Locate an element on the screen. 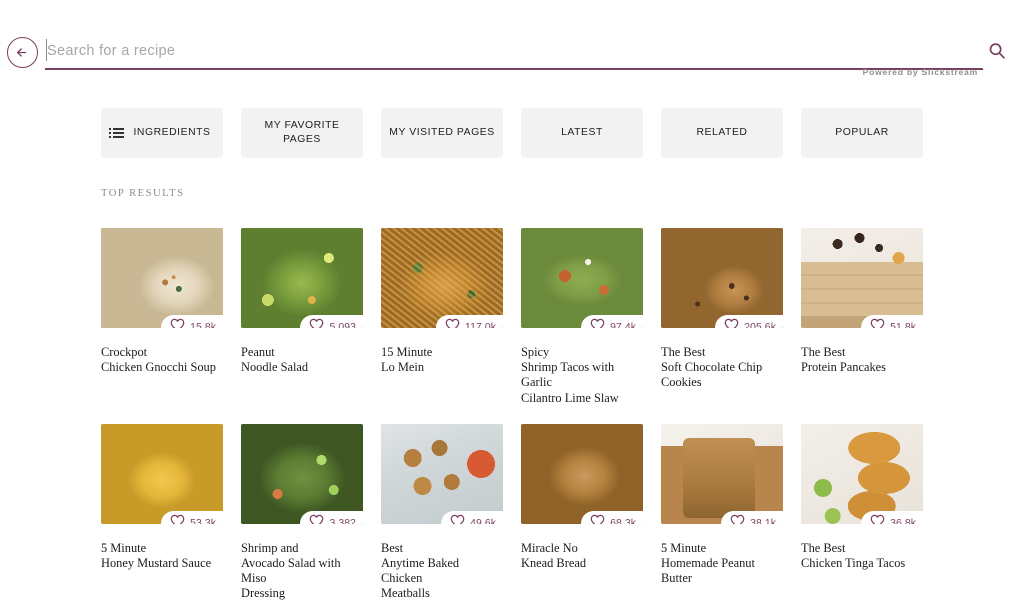 The height and width of the screenshot is (602, 1024). search-submit-button is located at coordinates (997, 53).